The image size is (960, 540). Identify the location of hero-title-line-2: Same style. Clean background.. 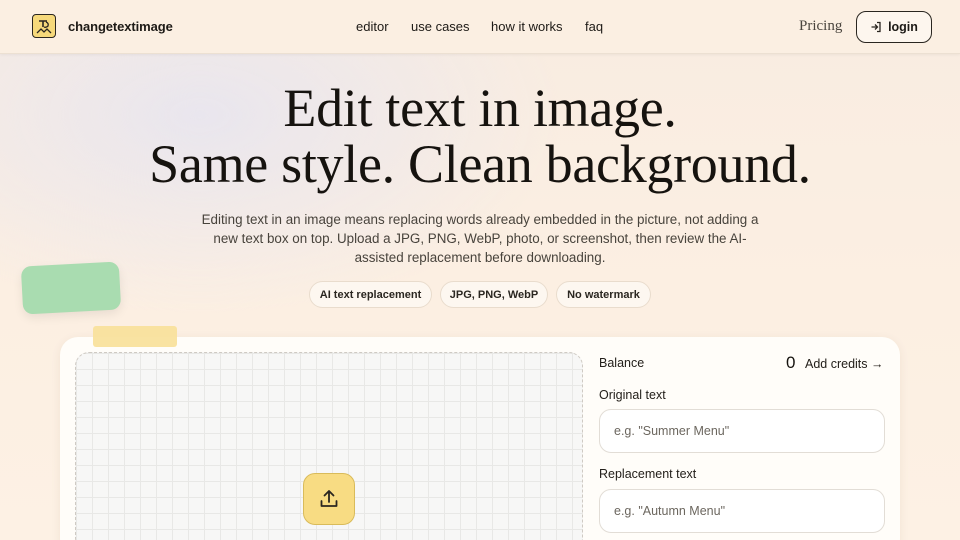
(480, 164).